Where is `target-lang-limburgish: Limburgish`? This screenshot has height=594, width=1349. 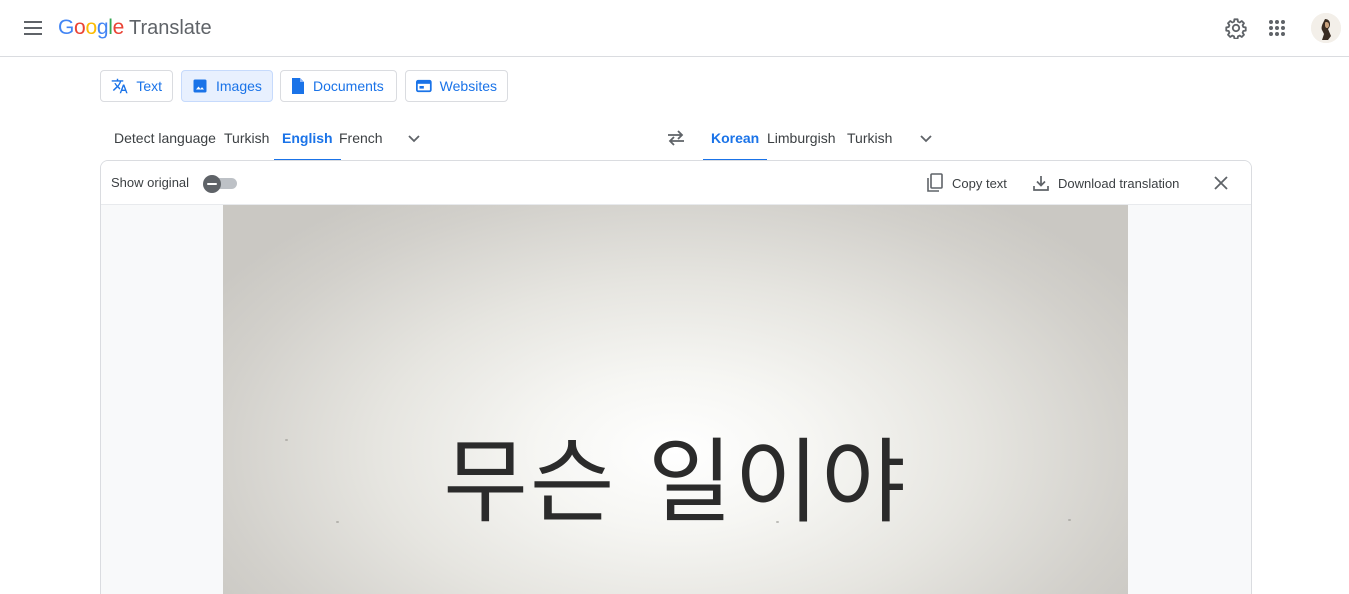 target-lang-limburgish: Limburgish is located at coordinates (801, 144).